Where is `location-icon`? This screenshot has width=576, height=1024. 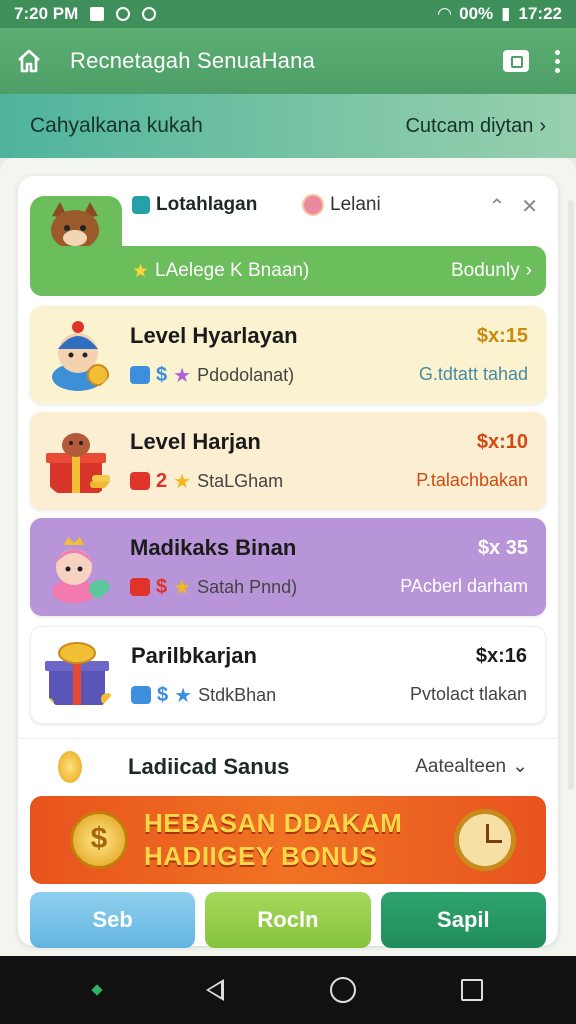
location-icon is located at coordinates (149, 14).